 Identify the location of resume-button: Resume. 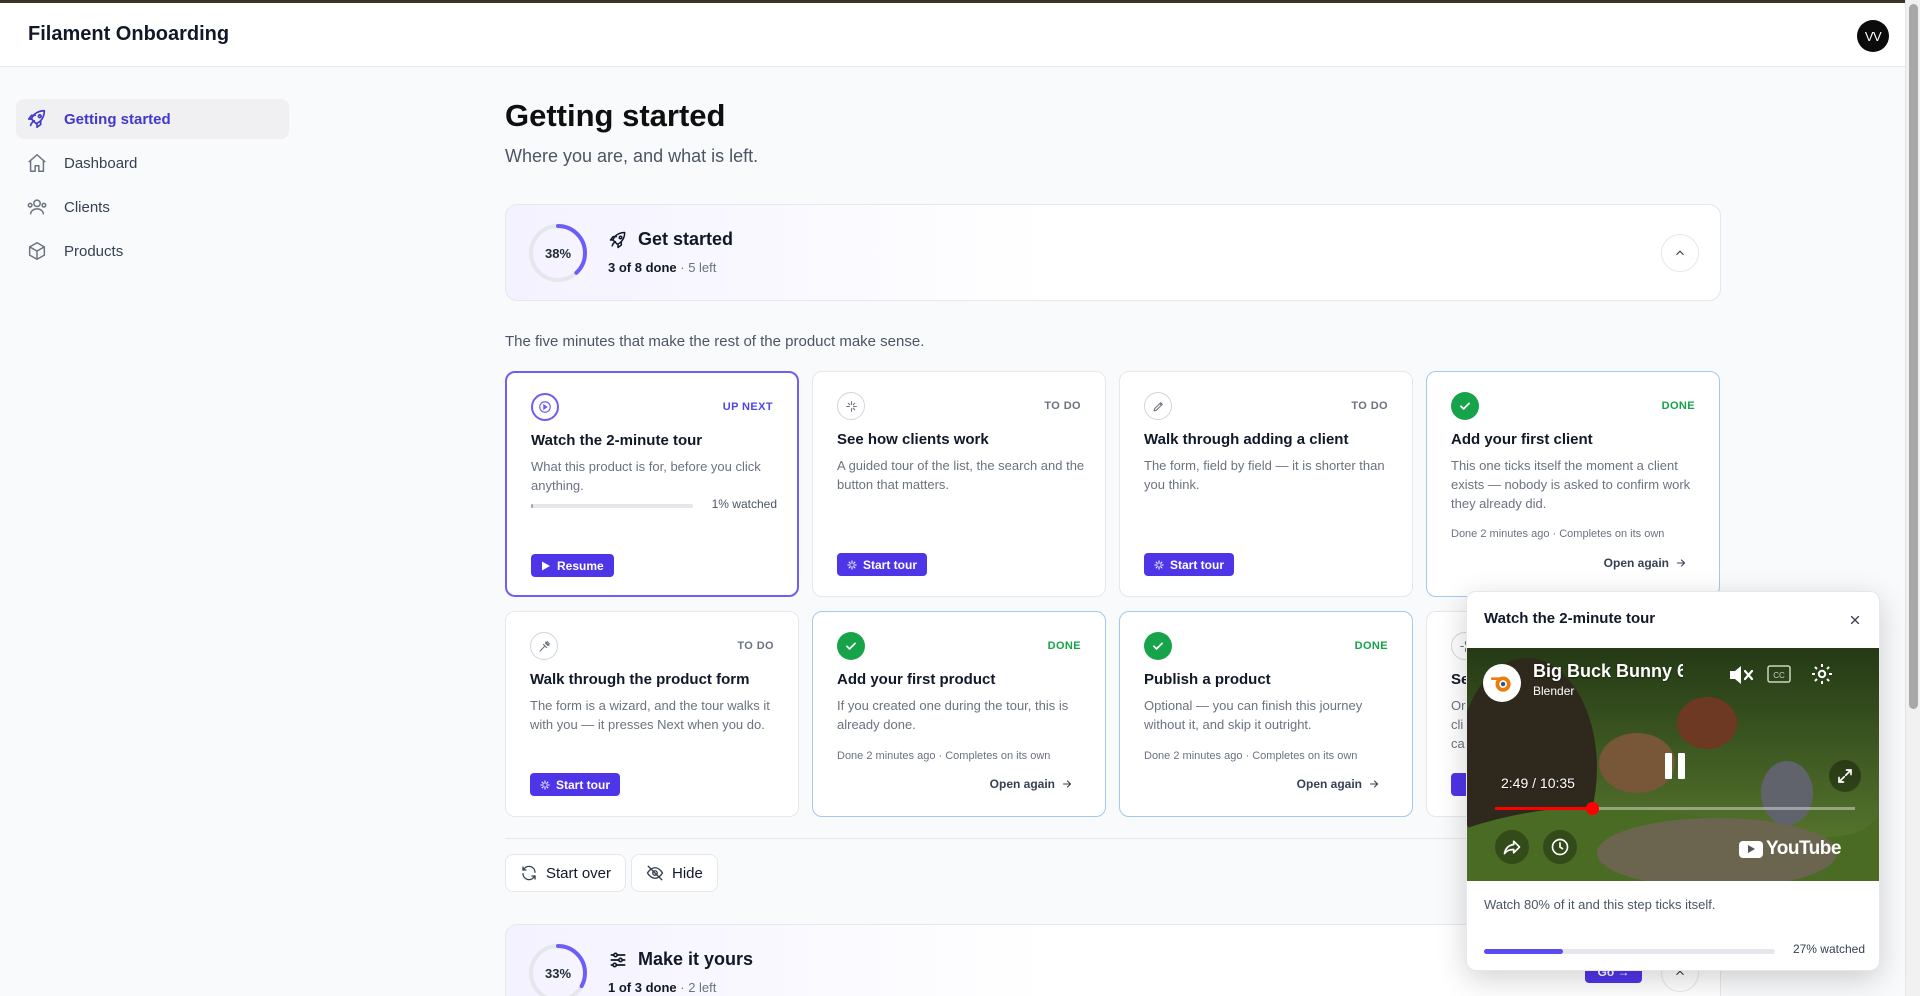
(572, 565).